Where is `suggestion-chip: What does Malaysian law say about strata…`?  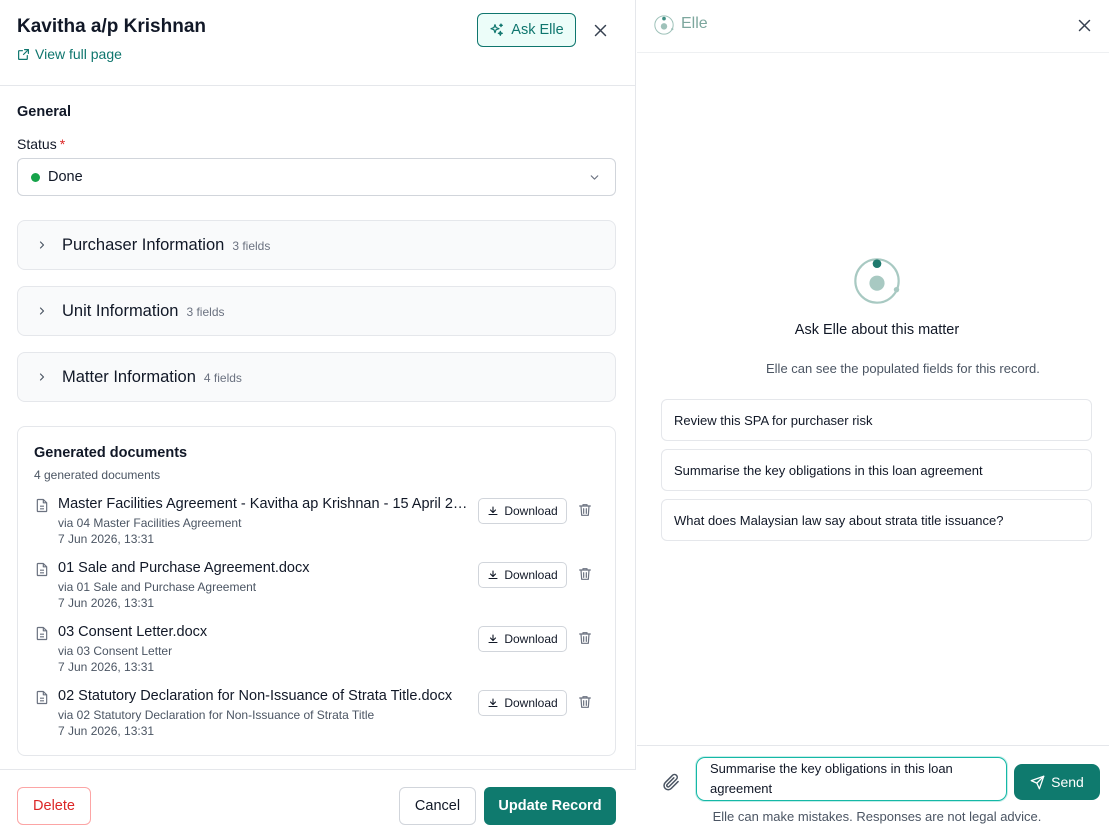
suggestion-chip: What does Malaysian law say about strata… is located at coordinates (876, 520).